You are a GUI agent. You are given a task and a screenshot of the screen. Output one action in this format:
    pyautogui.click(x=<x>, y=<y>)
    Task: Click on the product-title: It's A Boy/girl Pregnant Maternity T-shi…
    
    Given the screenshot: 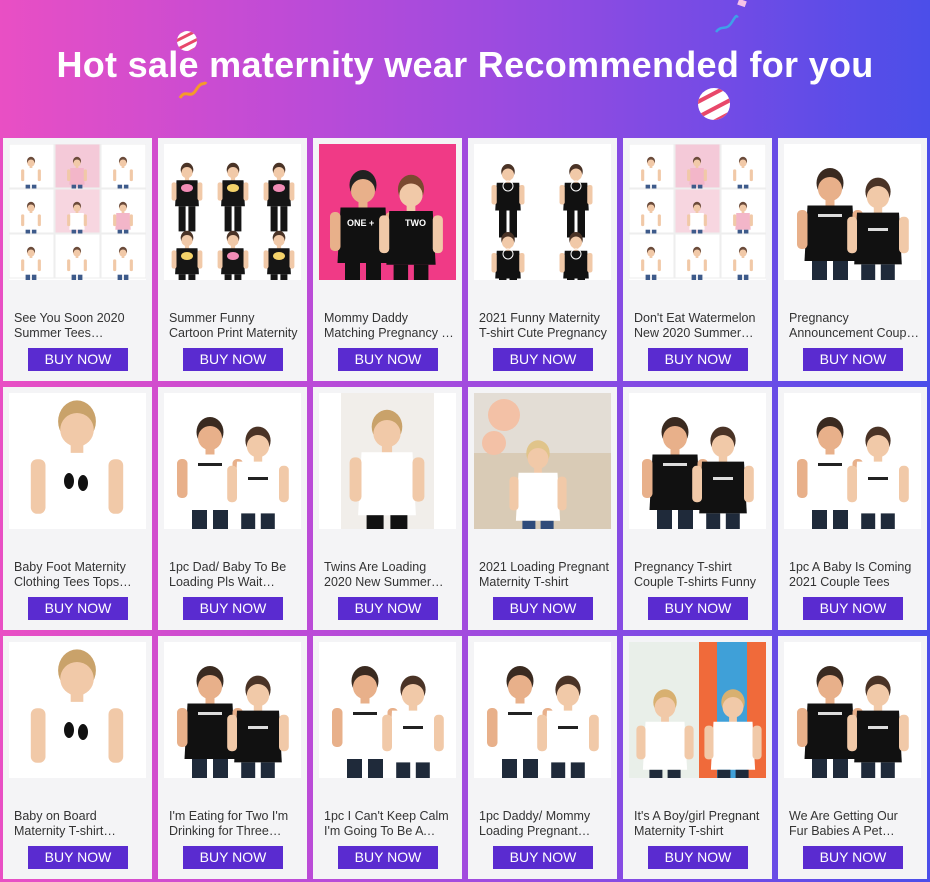 What is the action you would take?
    pyautogui.click(x=699, y=824)
    